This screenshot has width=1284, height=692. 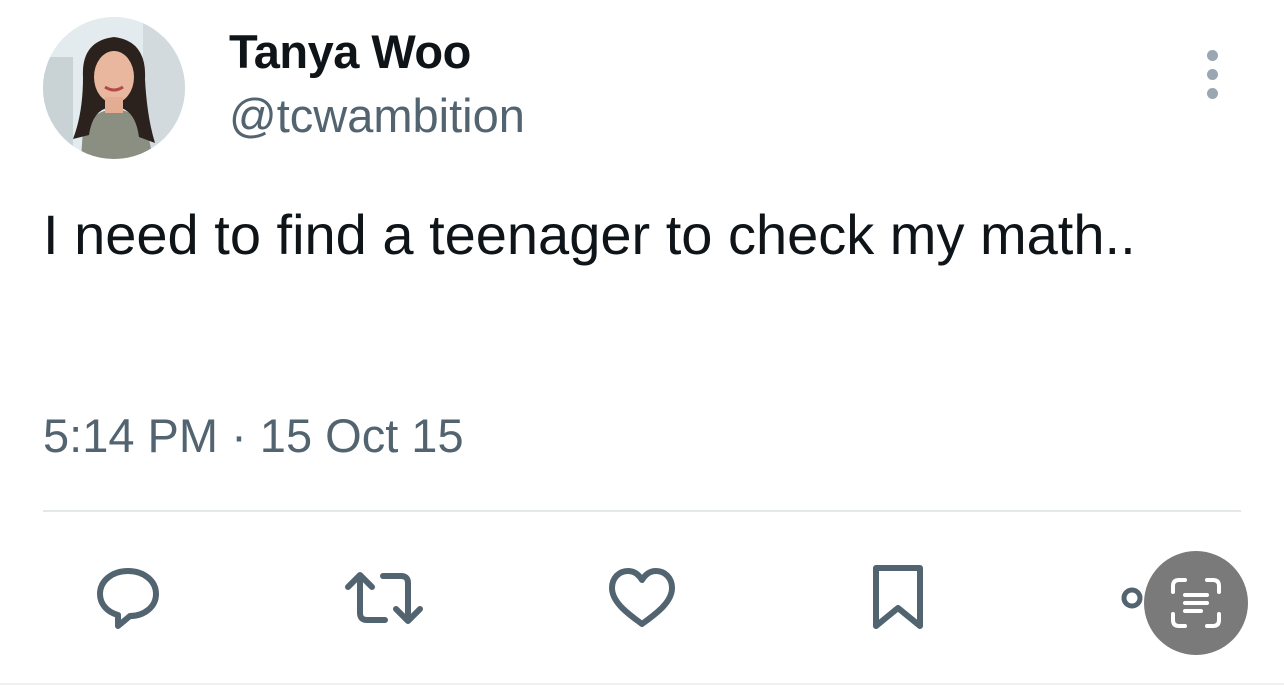 I want to click on author-name: Tanya Woo, so click(x=350, y=52).